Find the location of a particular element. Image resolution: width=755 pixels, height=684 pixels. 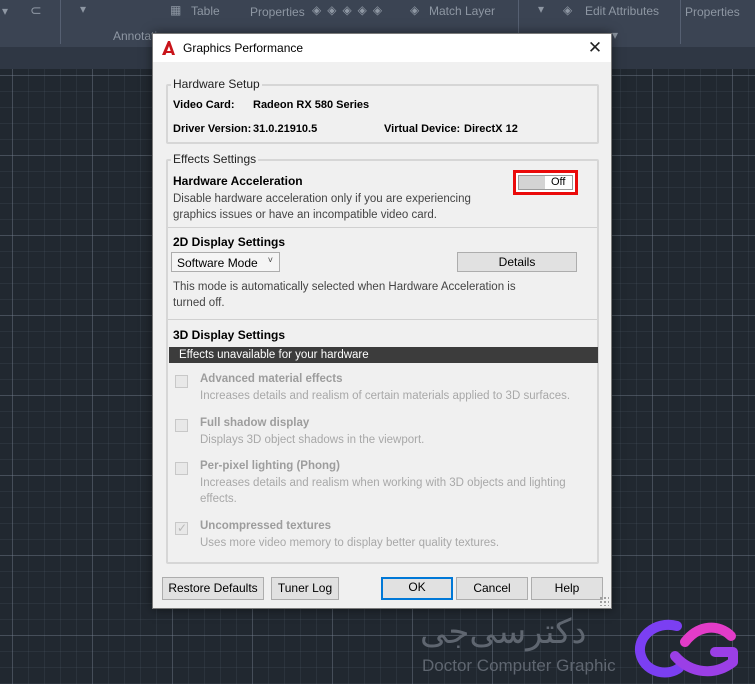

ribbon-dropdown-arrow: ▾ is located at coordinates (5, 11).